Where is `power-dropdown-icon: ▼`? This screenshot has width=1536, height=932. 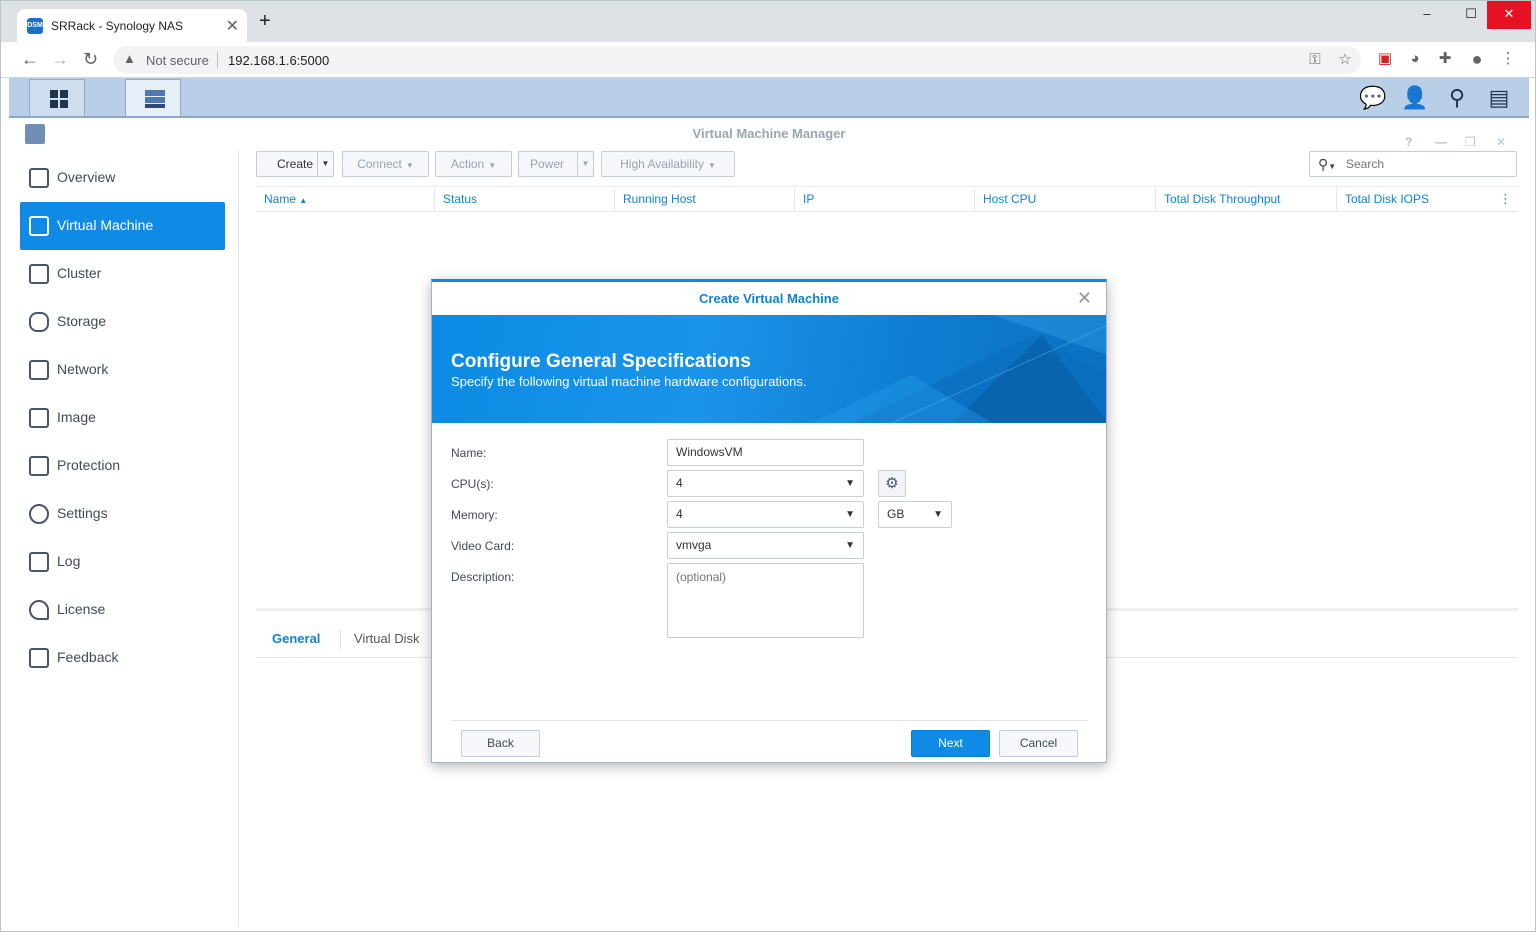
power-dropdown-icon: ▼ is located at coordinates (585, 164).